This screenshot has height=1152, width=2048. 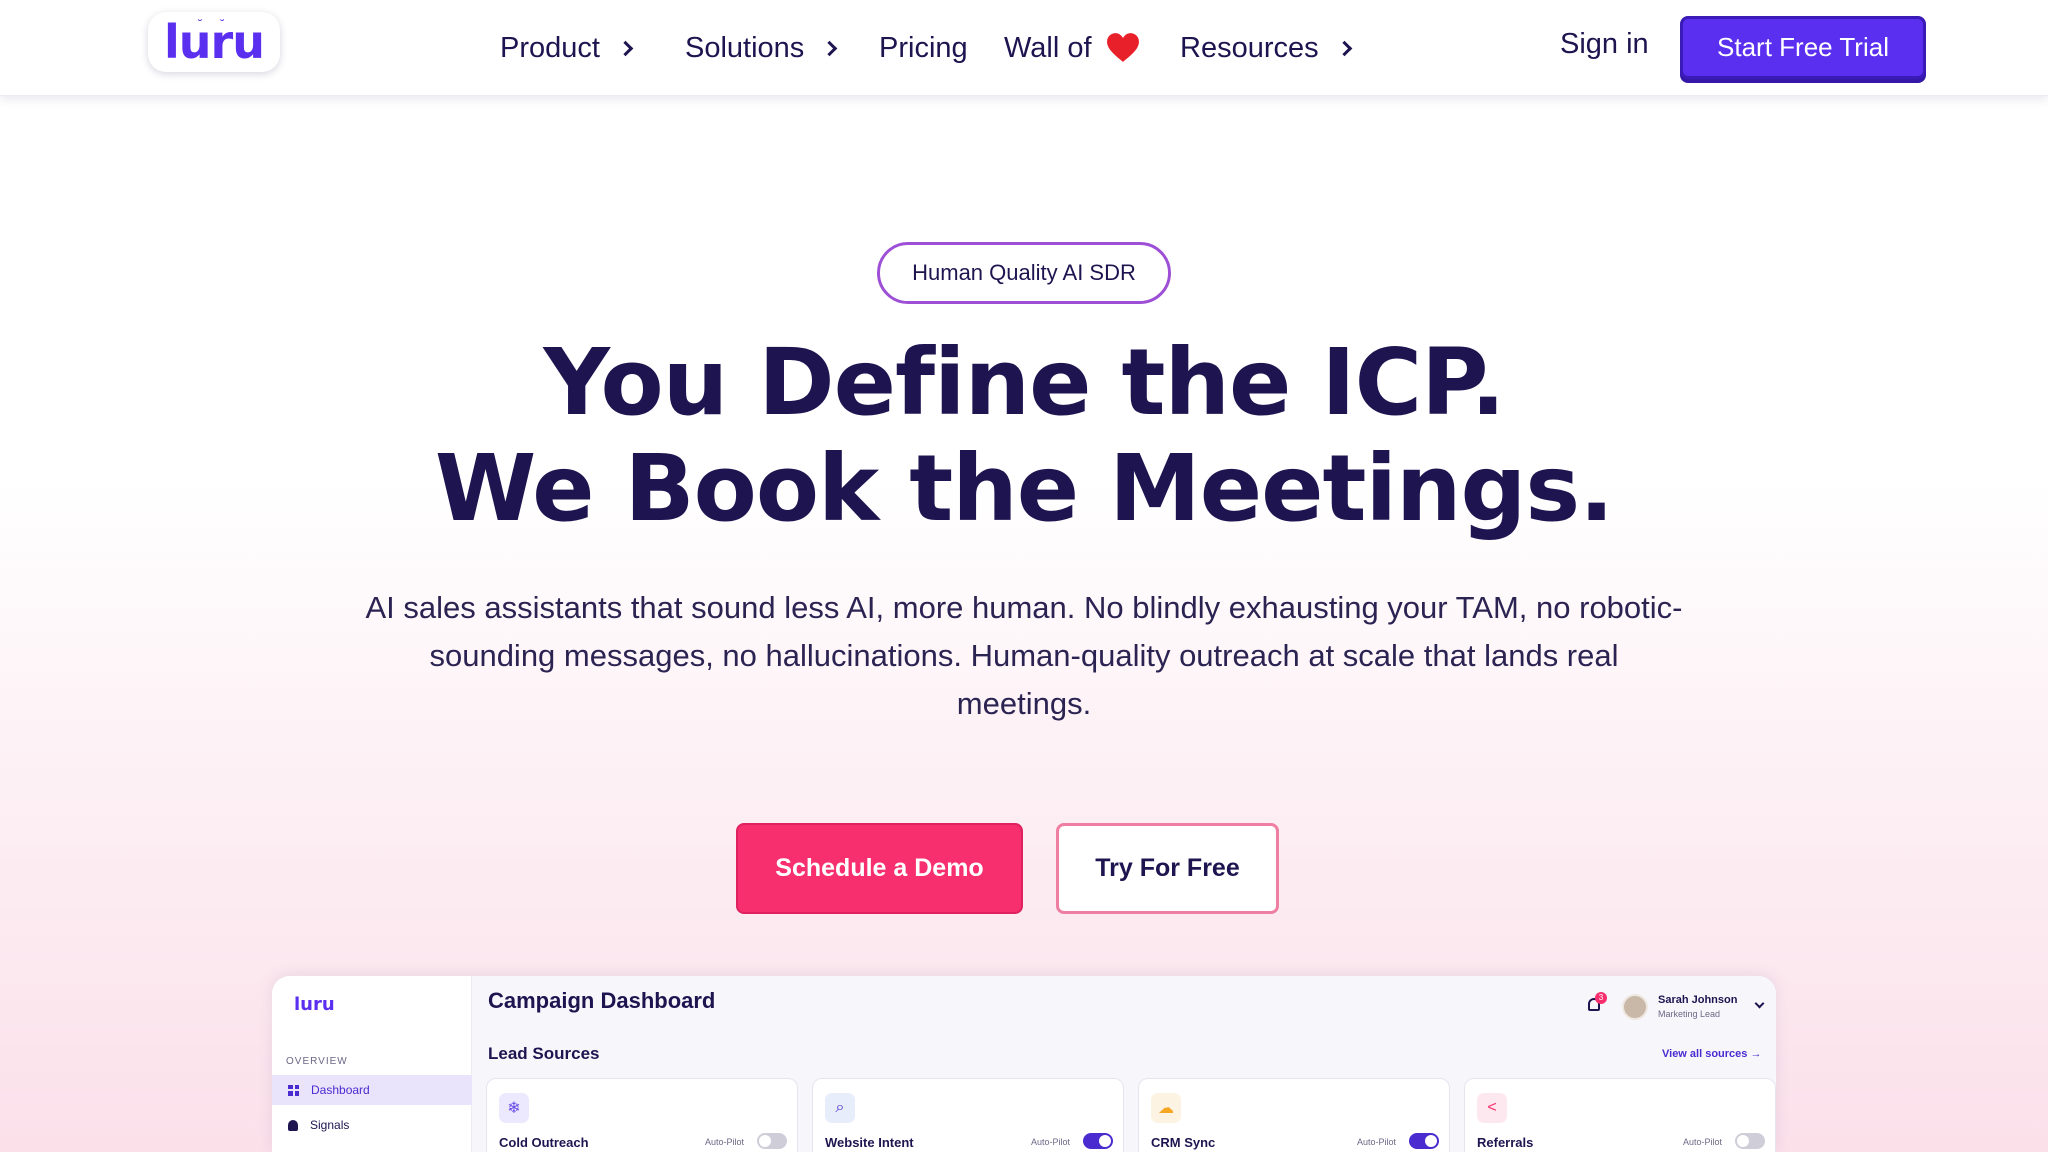 I want to click on sidebar-item-label: Dashboard, so click(x=340, y=1090).